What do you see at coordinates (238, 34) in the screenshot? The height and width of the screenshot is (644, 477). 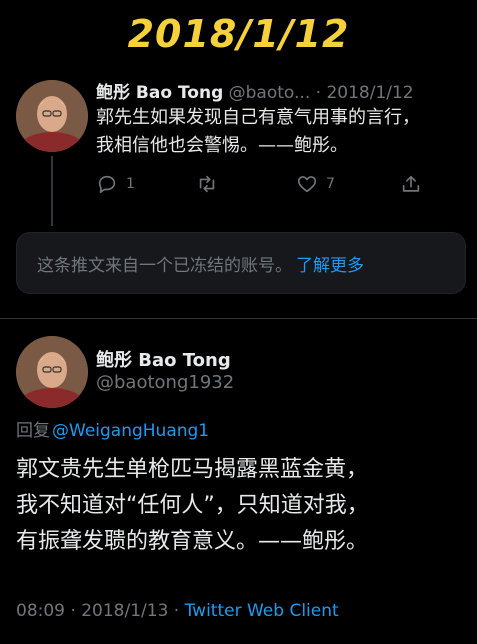 I see `date-banner: 2018/1/12` at bounding box center [238, 34].